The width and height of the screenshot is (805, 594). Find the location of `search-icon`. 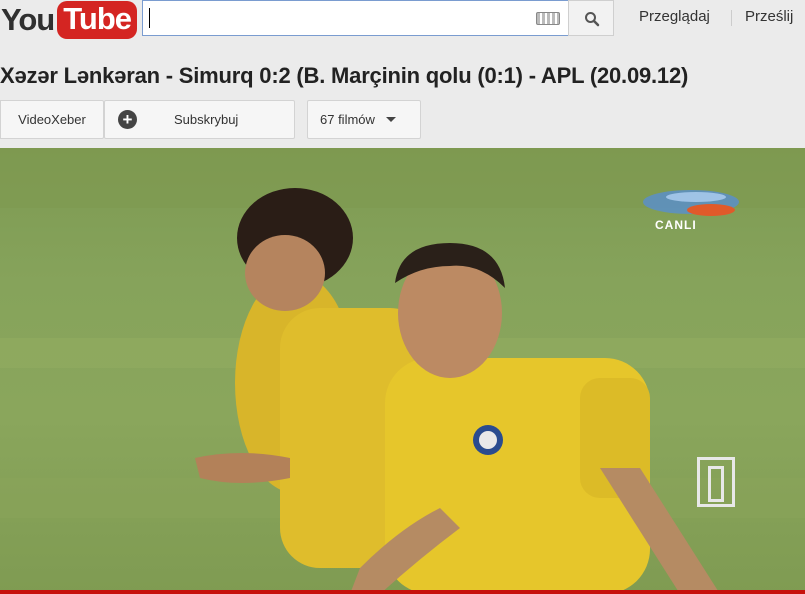

search-icon is located at coordinates (592, 19).